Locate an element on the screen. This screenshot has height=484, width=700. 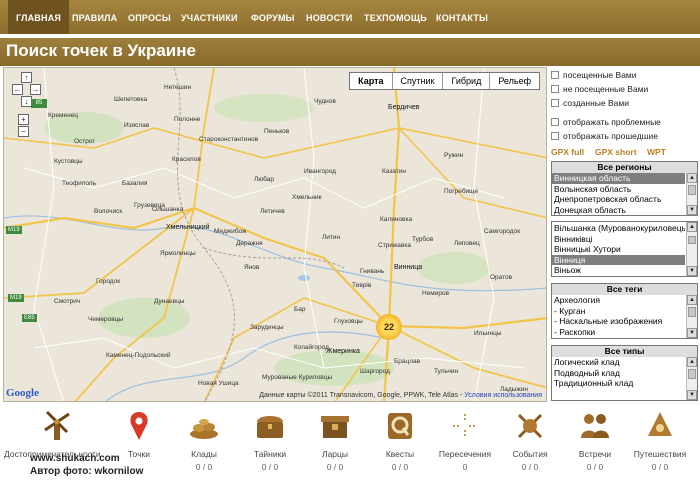
nav-item-news: НОВОСТИ is located at coordinates (329, 17).